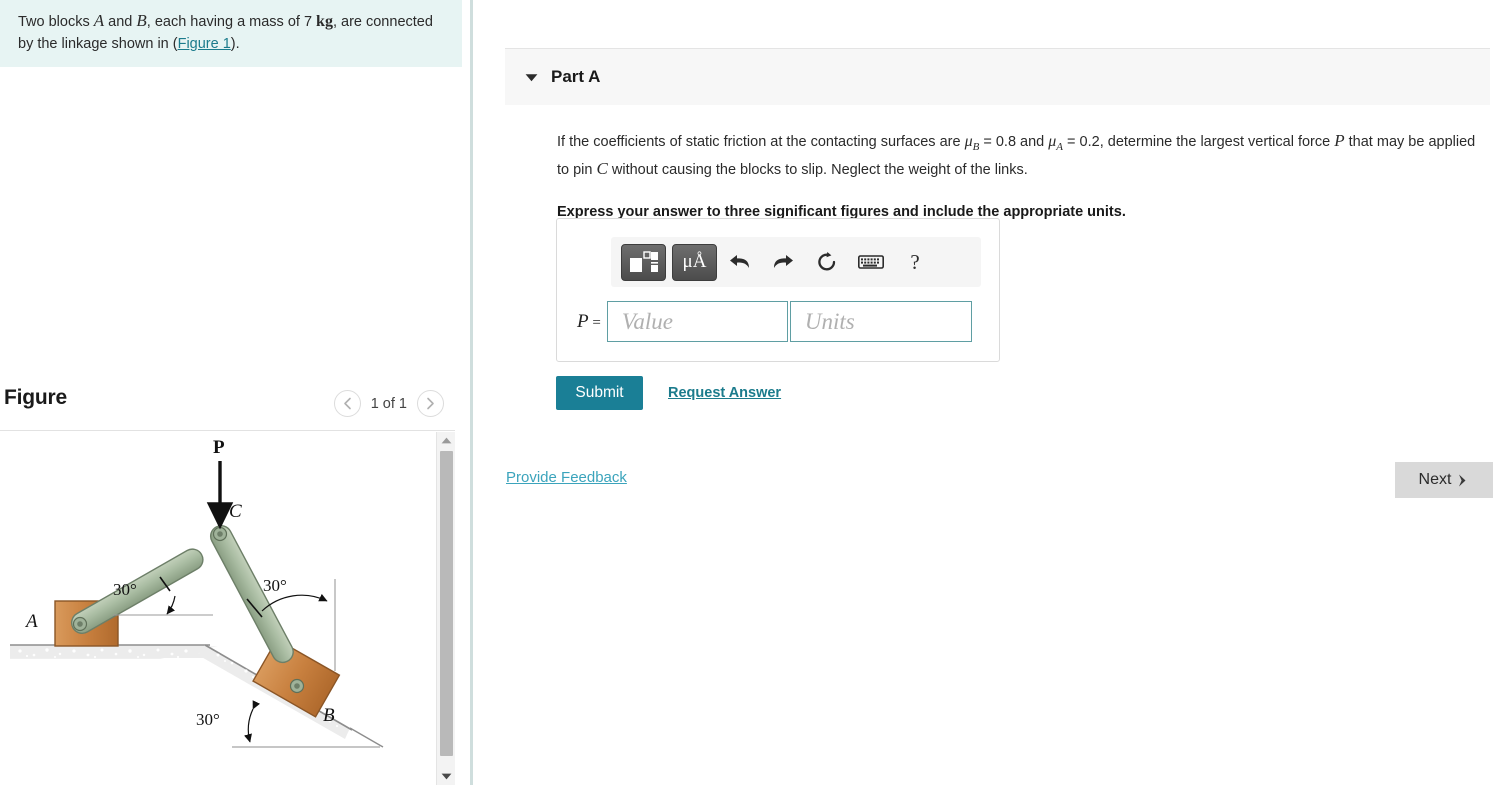 This screenshot has width=1493, height=785. I want to click on units-icon-label: μÅ, so click(694, 261).